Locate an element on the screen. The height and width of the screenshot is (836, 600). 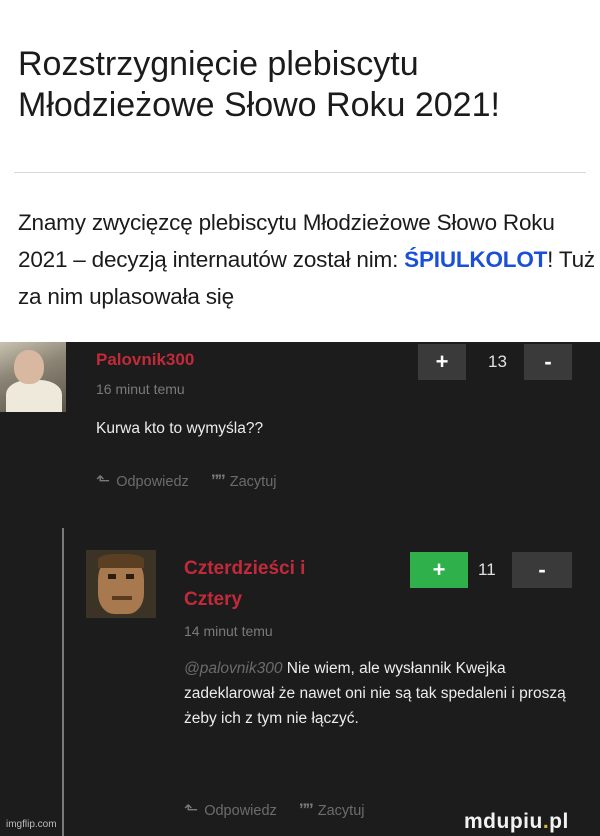
watermark-tail: pl is located at coordinates (559, 821).